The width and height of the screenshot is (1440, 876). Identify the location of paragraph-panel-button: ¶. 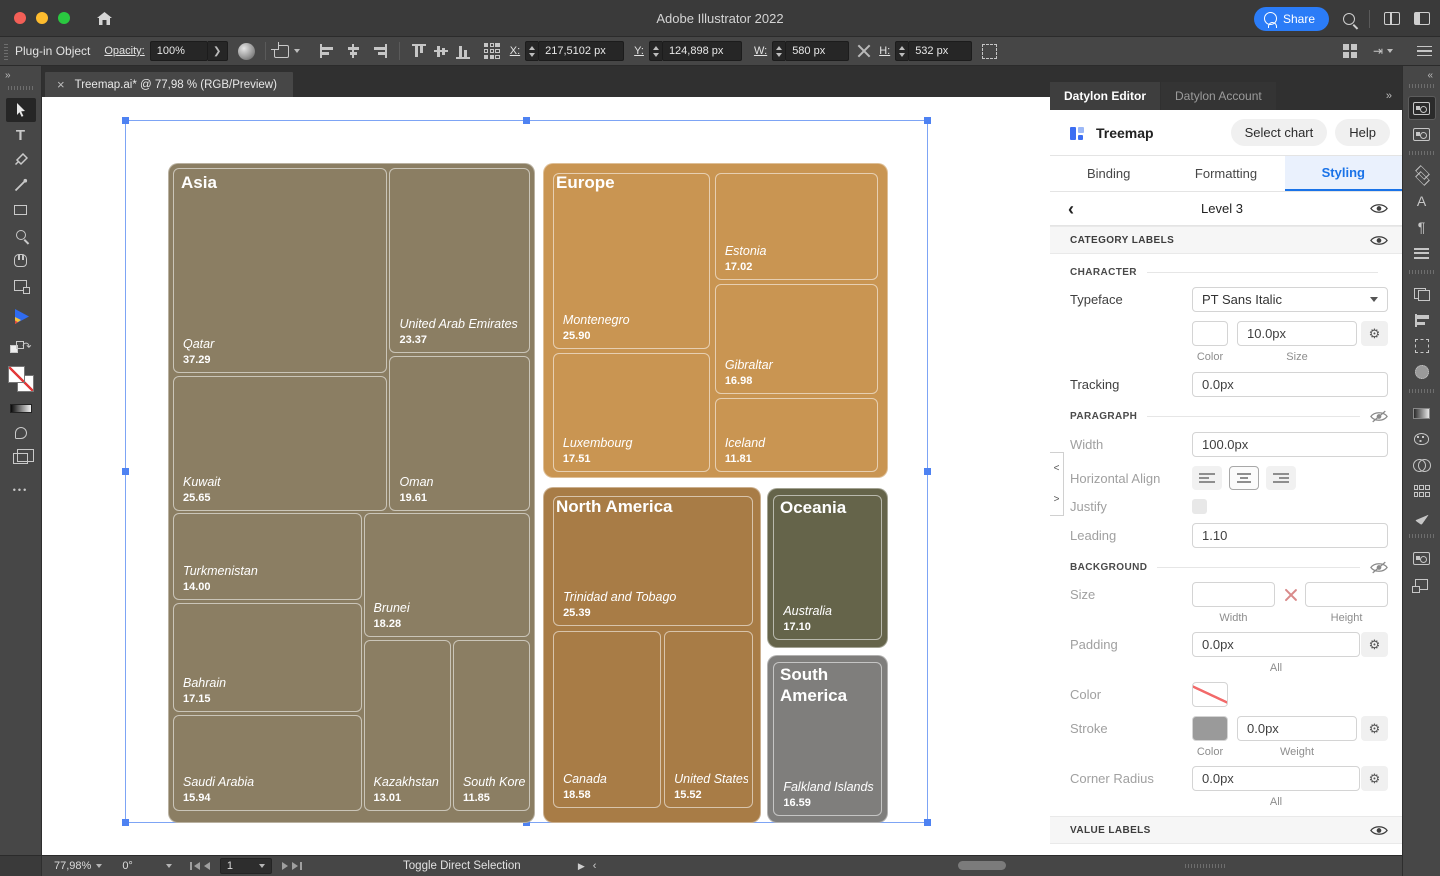
(1422, 227).